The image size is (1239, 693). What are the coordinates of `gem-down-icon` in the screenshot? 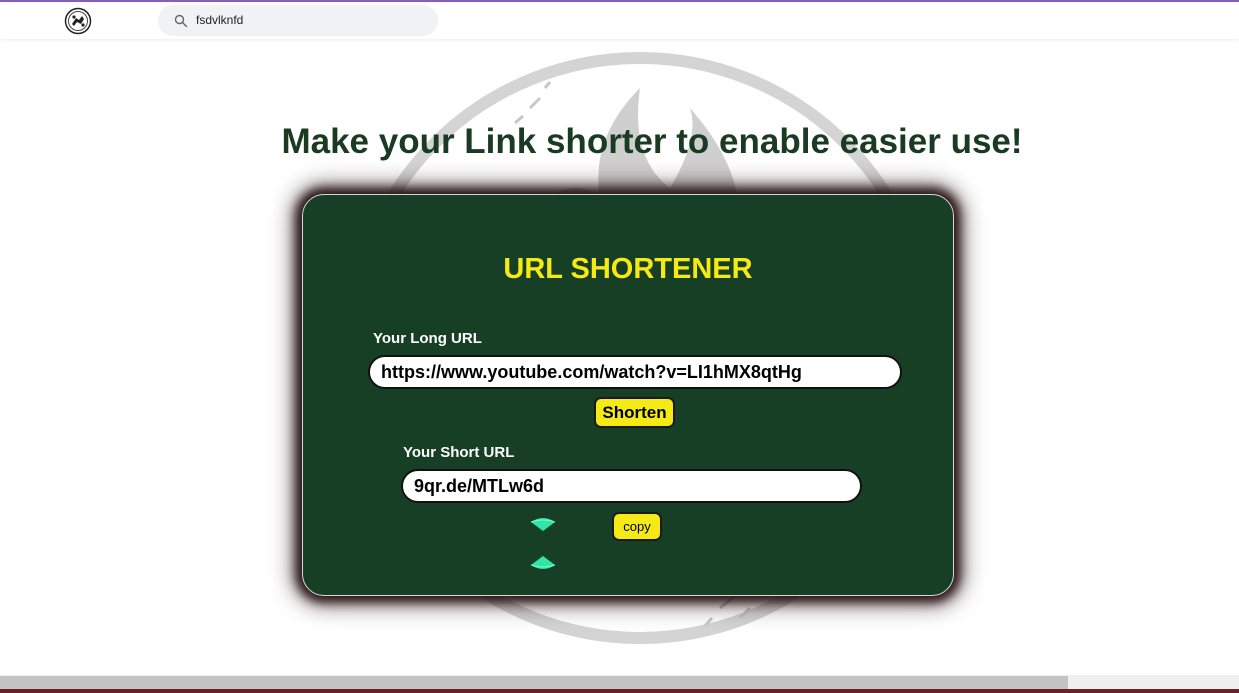 It's located at (543, 524).